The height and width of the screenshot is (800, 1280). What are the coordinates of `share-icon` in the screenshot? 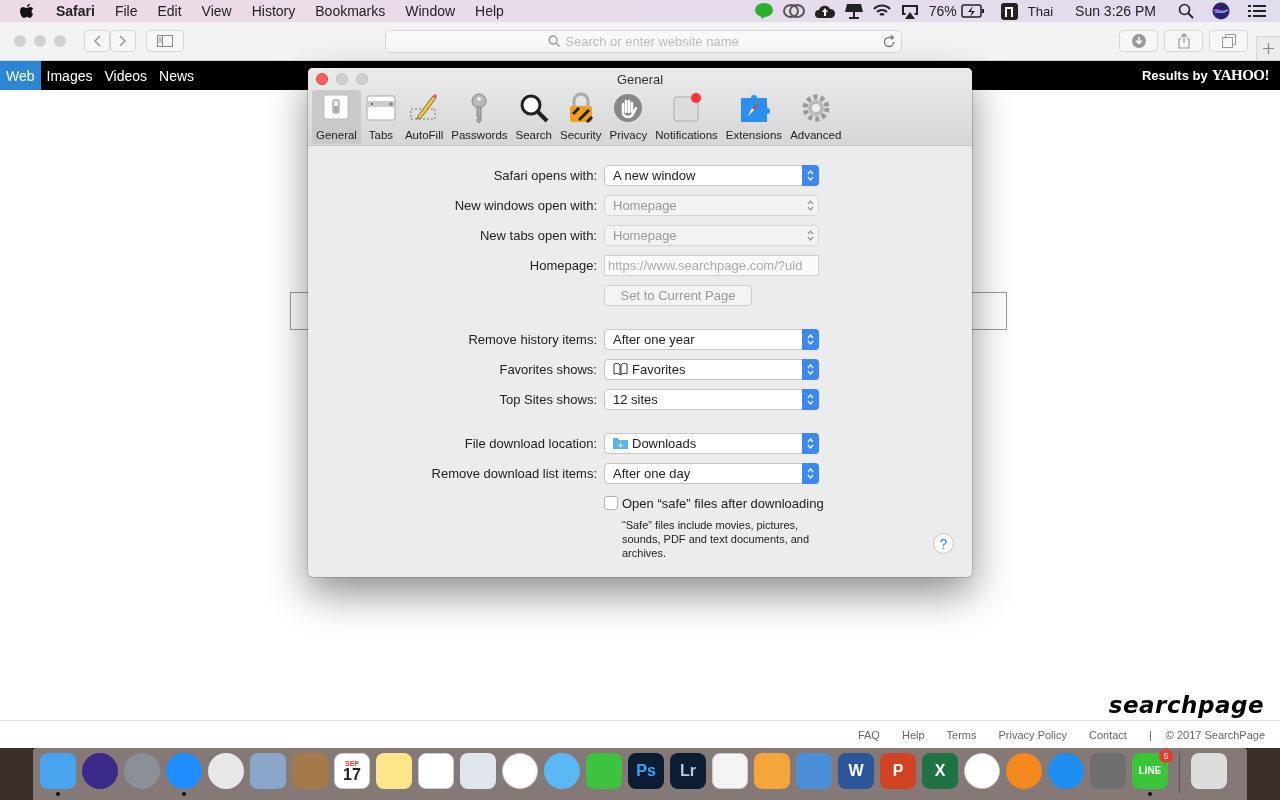 It's located at (1183, 41).